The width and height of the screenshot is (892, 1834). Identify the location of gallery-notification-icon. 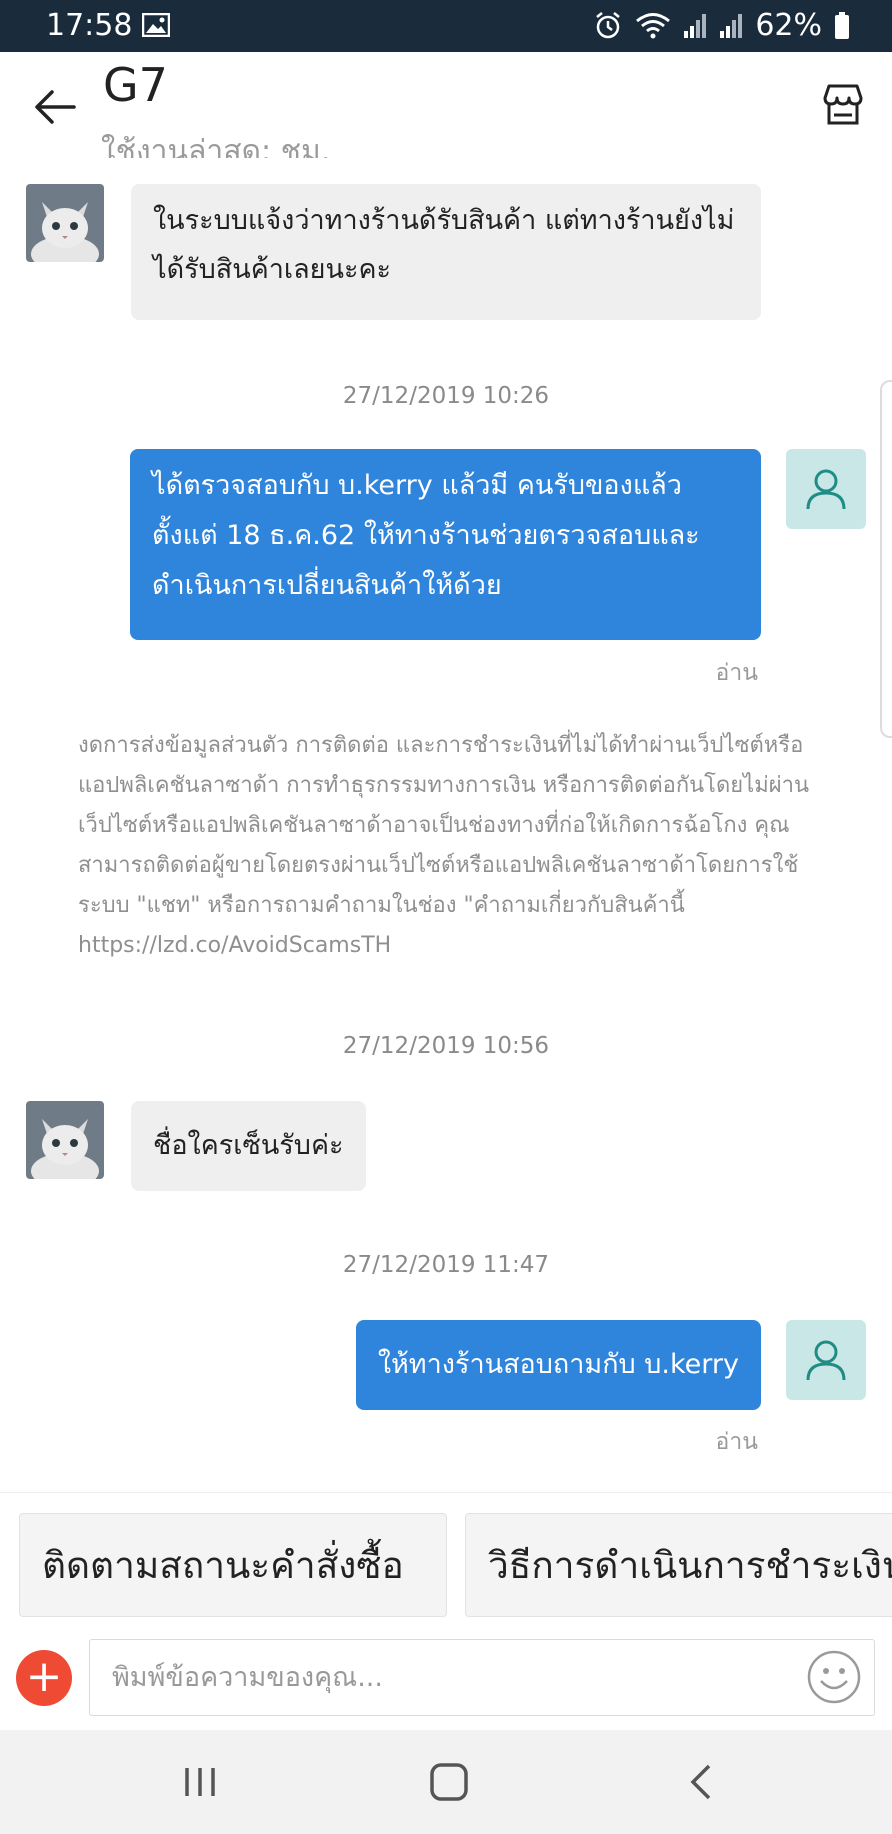
(156, 25).